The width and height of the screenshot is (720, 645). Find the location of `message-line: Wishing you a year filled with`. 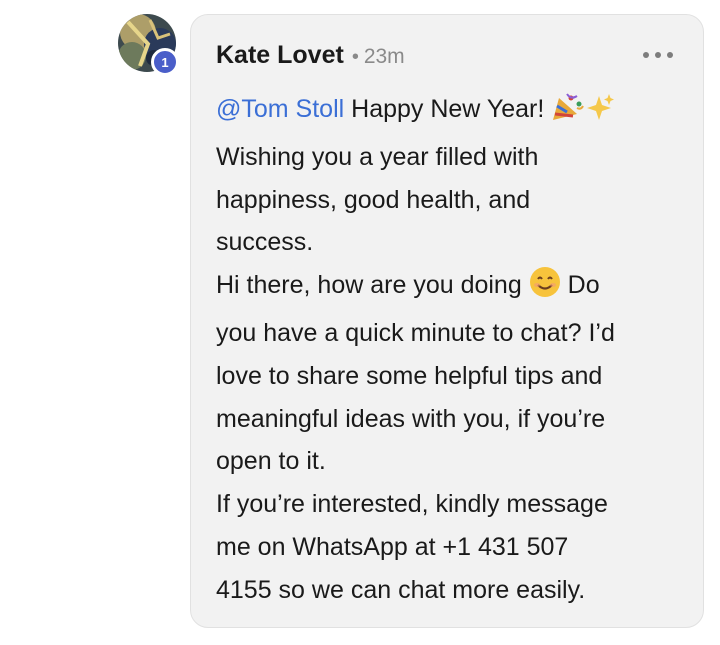

message-line: Wishing you a year filled with is located at coordinates (377, 156).